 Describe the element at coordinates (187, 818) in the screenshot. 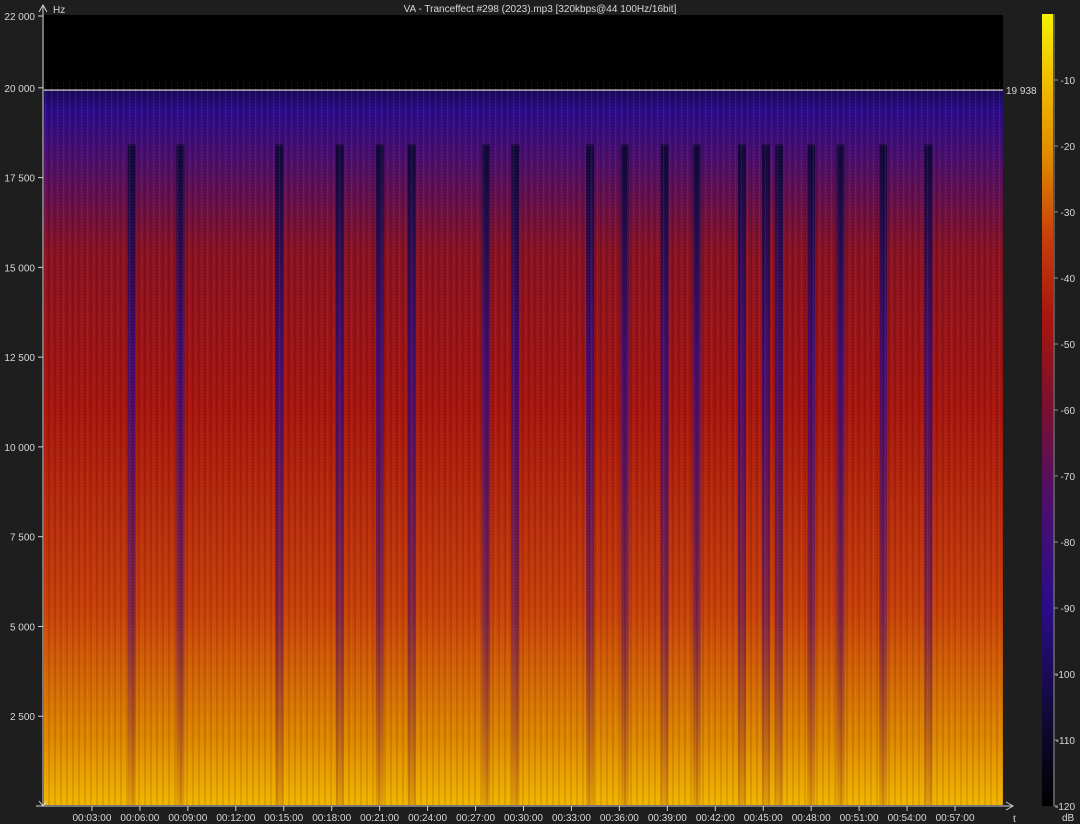

I see `x-tick-label: 00:09:00` at that location.